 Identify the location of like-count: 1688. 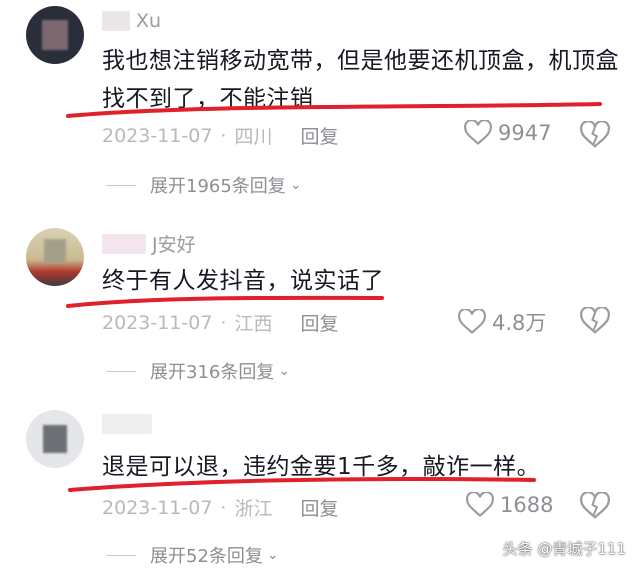
(527, 505).